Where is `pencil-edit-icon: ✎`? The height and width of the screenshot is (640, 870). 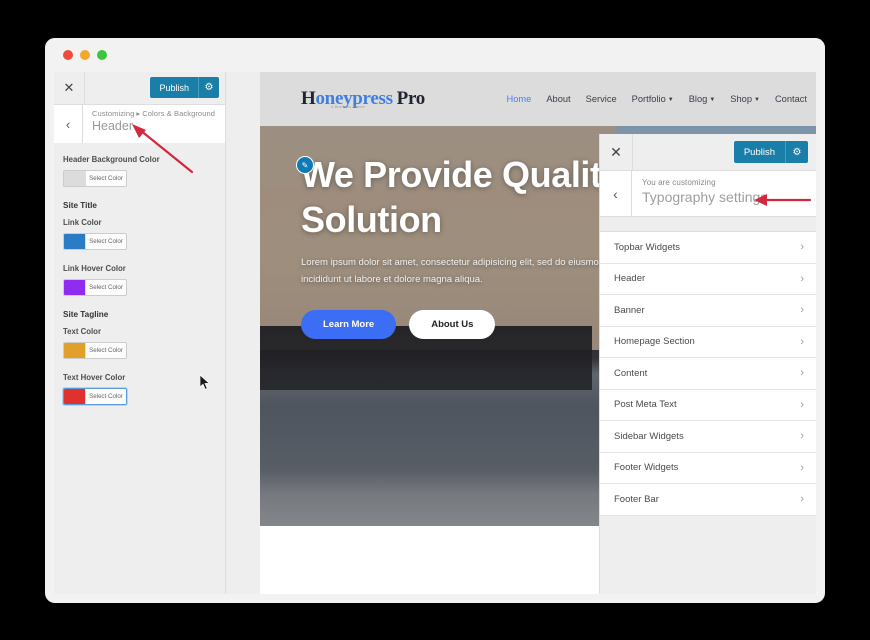 pencil-edit-icon: ✎ is located at coordinates (305, 165).